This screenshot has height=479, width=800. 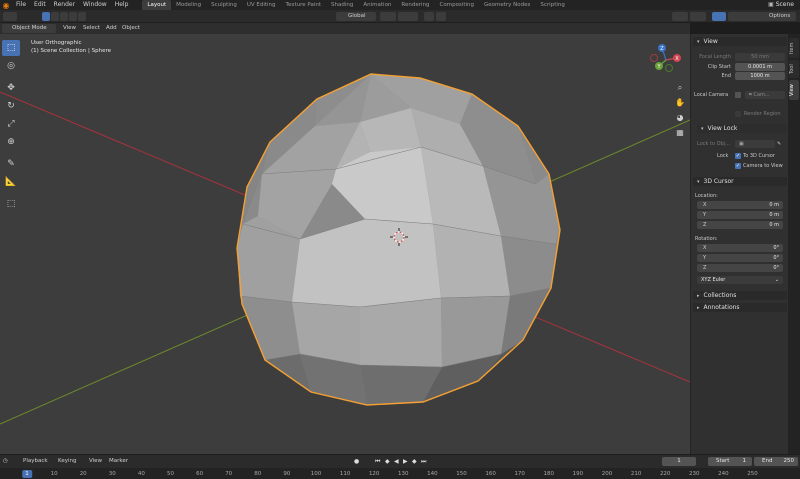 What do you see at coordinates (738, 156) in the screenshot?
I see `lock-to-3d-cursor-checkbox: ✓` at bounding box center [738, 156].